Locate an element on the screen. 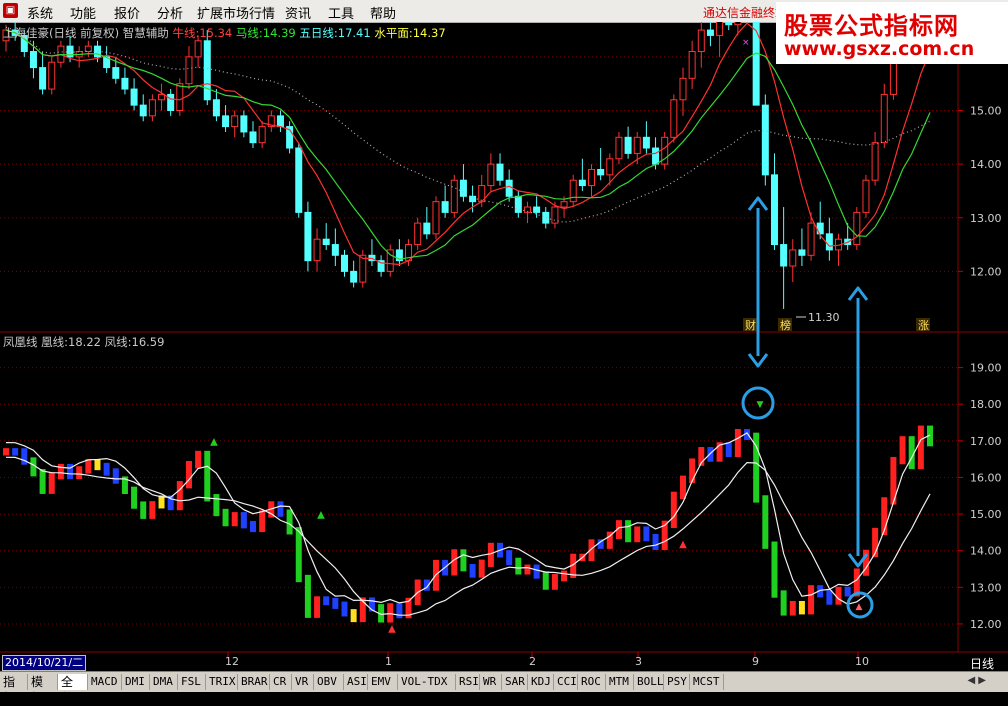  tab-指标: 指标 is located at coordinates (14, 689).